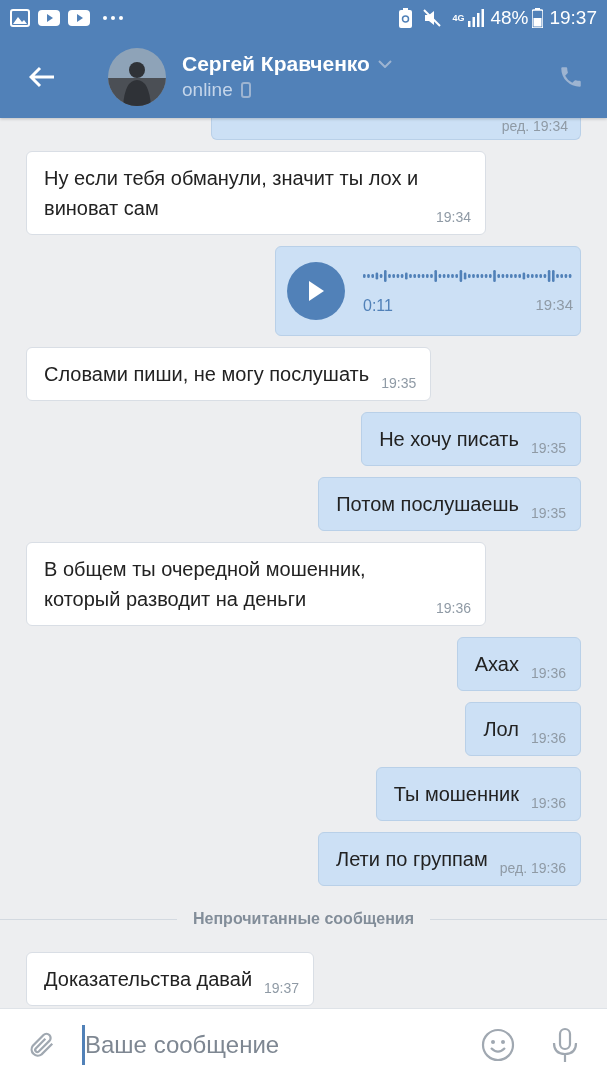 Image resolution: width=607 pixels, height=1080 pixels. Describe the element at coordinates (148, 979) in the screenshot. I see `message-text: Доказательства давай` at that location.